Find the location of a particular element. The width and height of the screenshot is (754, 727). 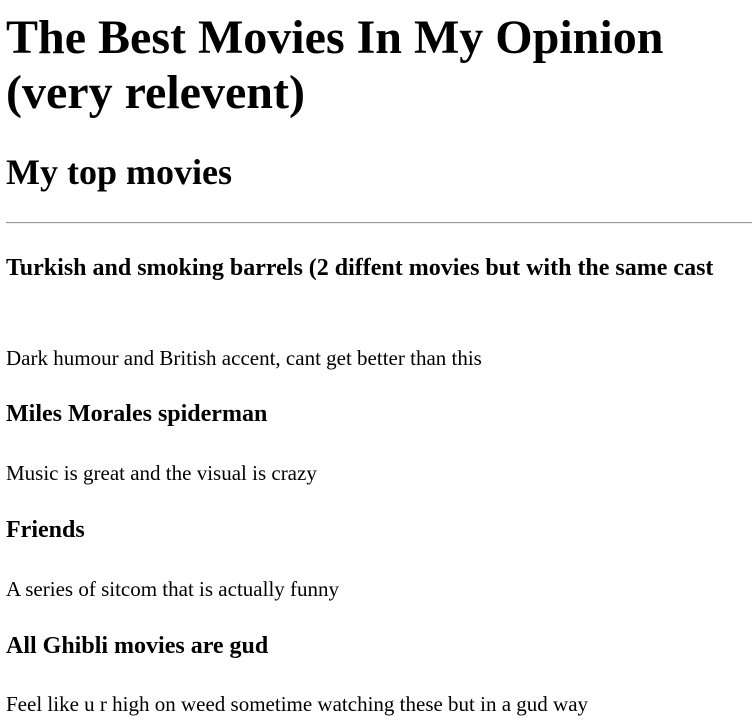

movie-title-friends: Friends is located at coordinates (45, 530).